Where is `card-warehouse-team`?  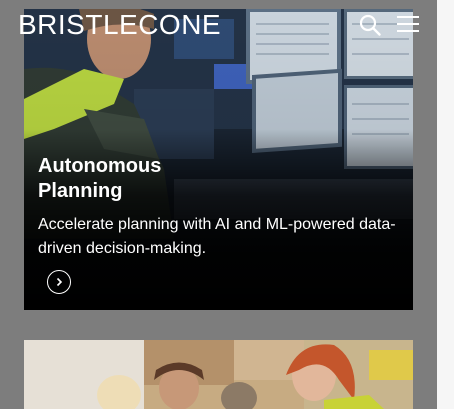 card-warehouse-team is located at coordinates (218, 374).